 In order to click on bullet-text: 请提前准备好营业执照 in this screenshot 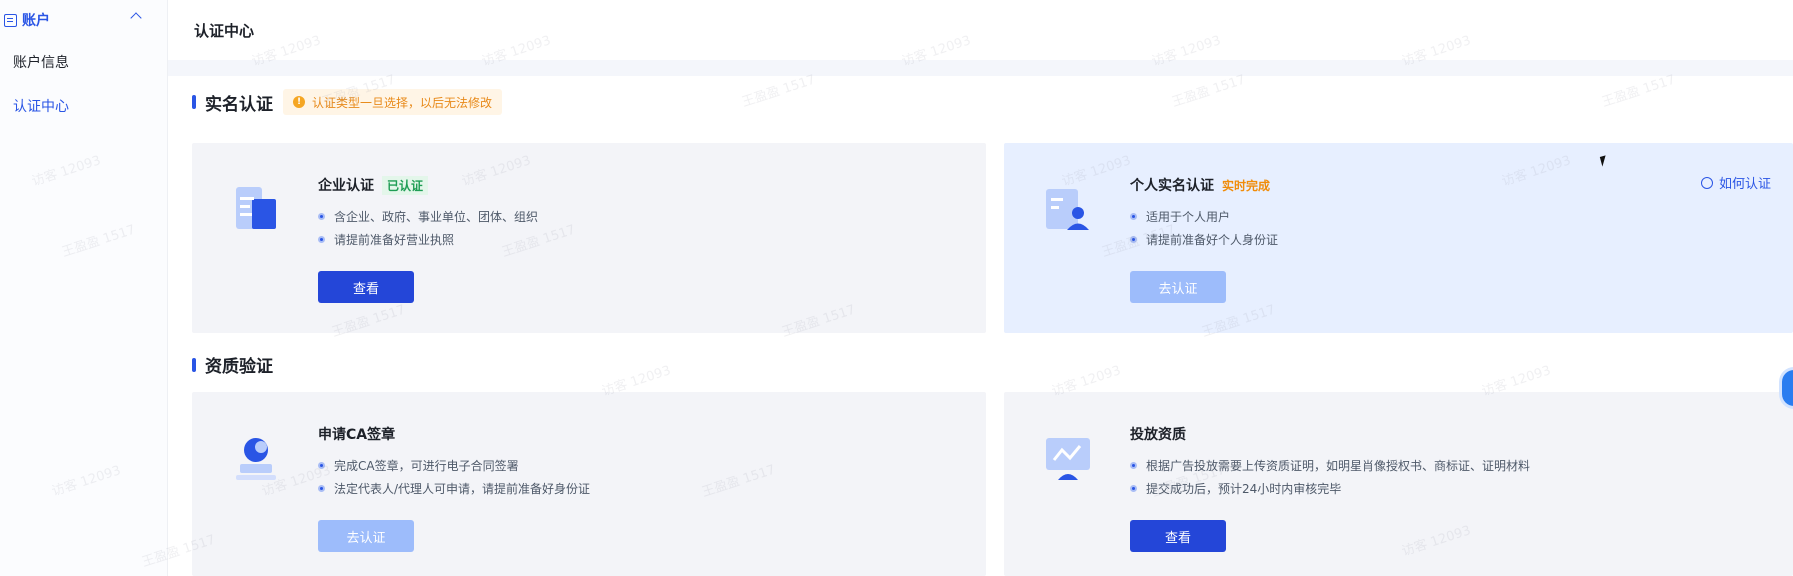, I will do `click(394, 240)`.